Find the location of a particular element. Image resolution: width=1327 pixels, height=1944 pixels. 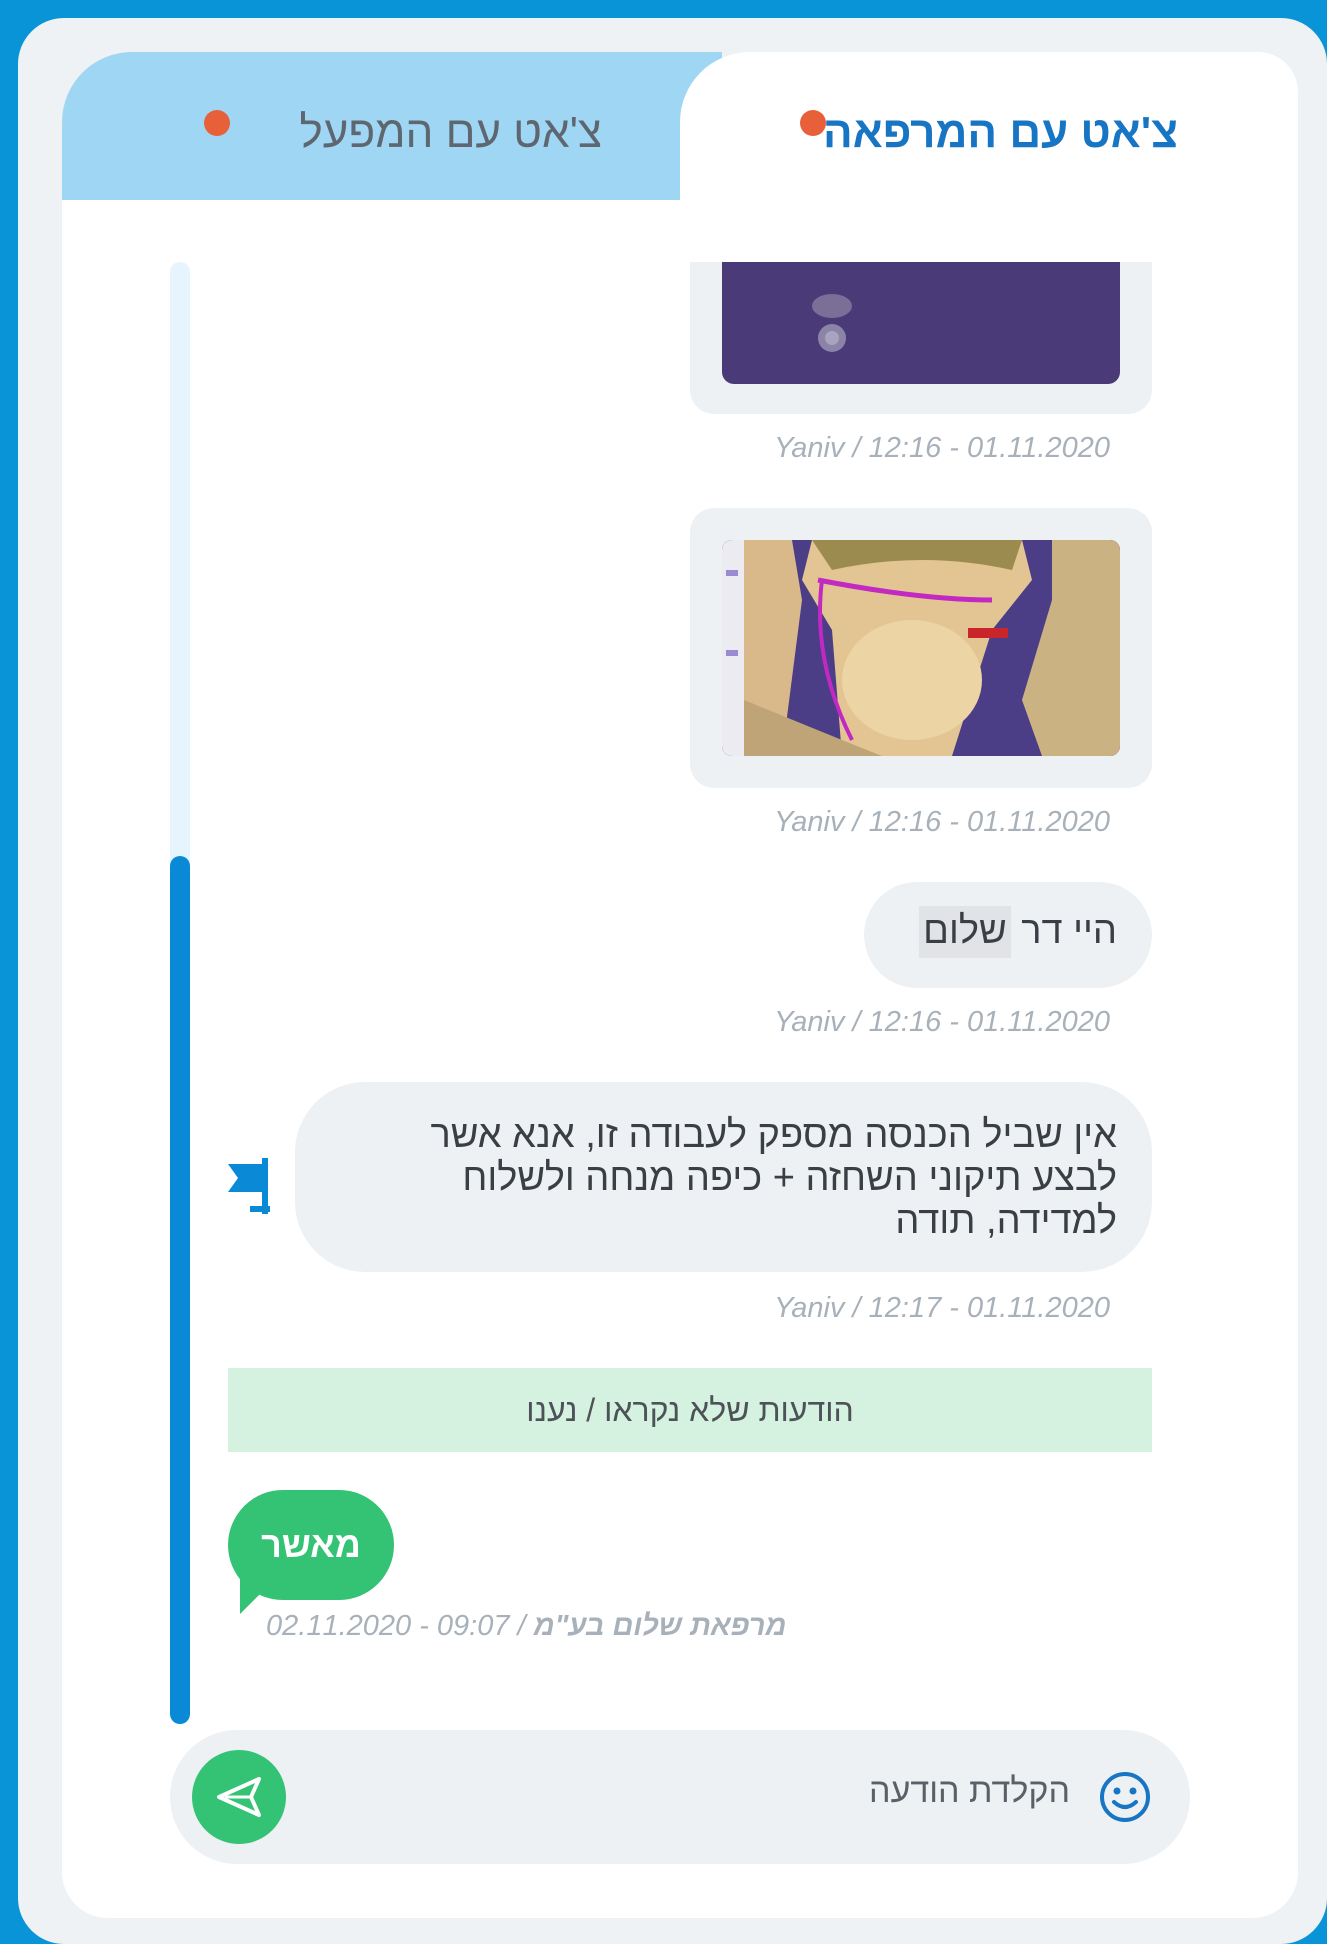

scrollbar-thumb is located at coordinates (180, 1290).